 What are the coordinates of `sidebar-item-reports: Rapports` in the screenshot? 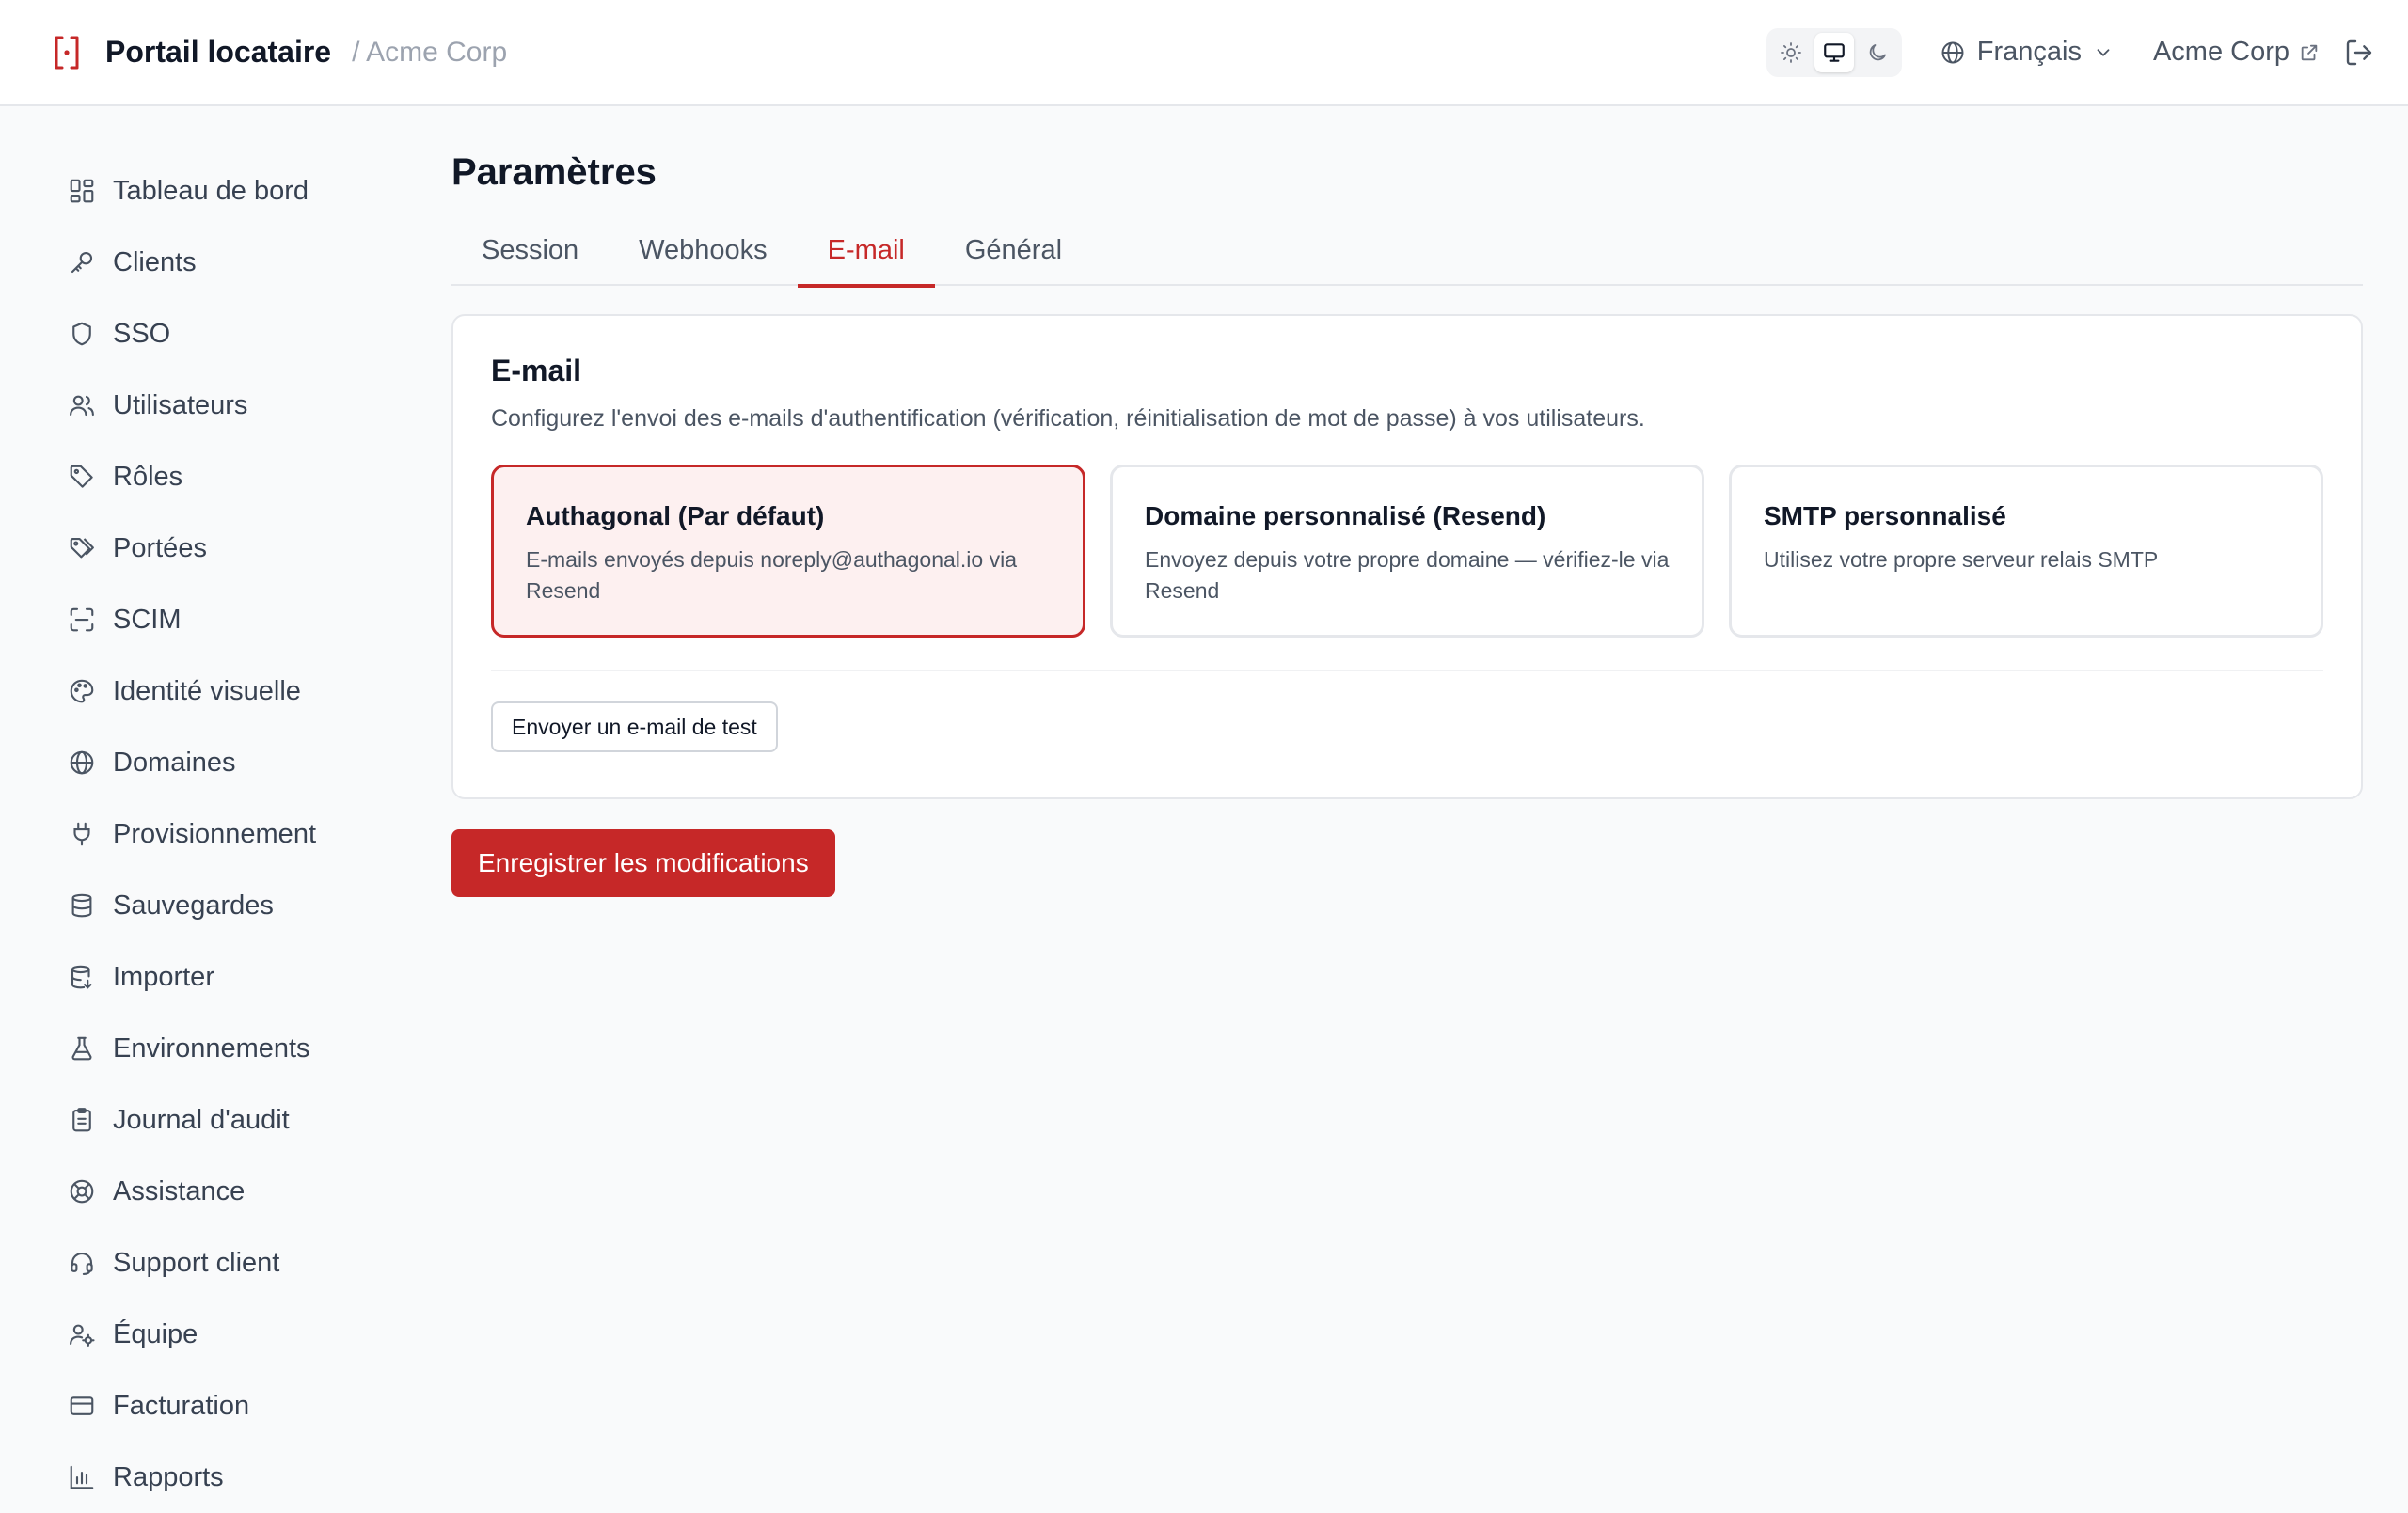 It's located at (207, 1477).